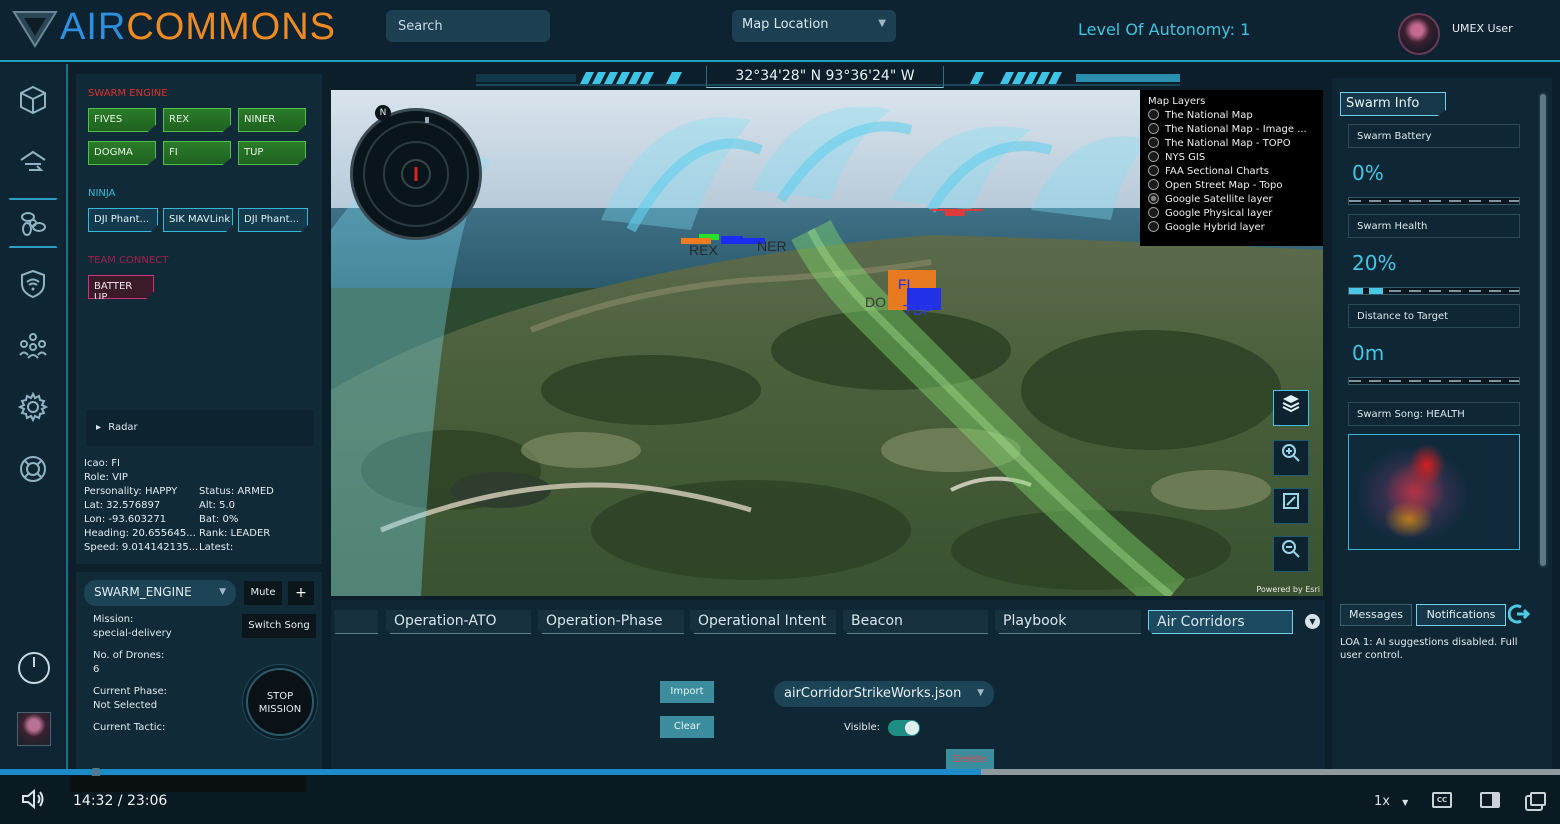 This screenshot has height=824, width=1560. Describe the element at coordinates (763, 622) in the screenshot. I see `tab-operational-intent: Operational Intent` at that location.